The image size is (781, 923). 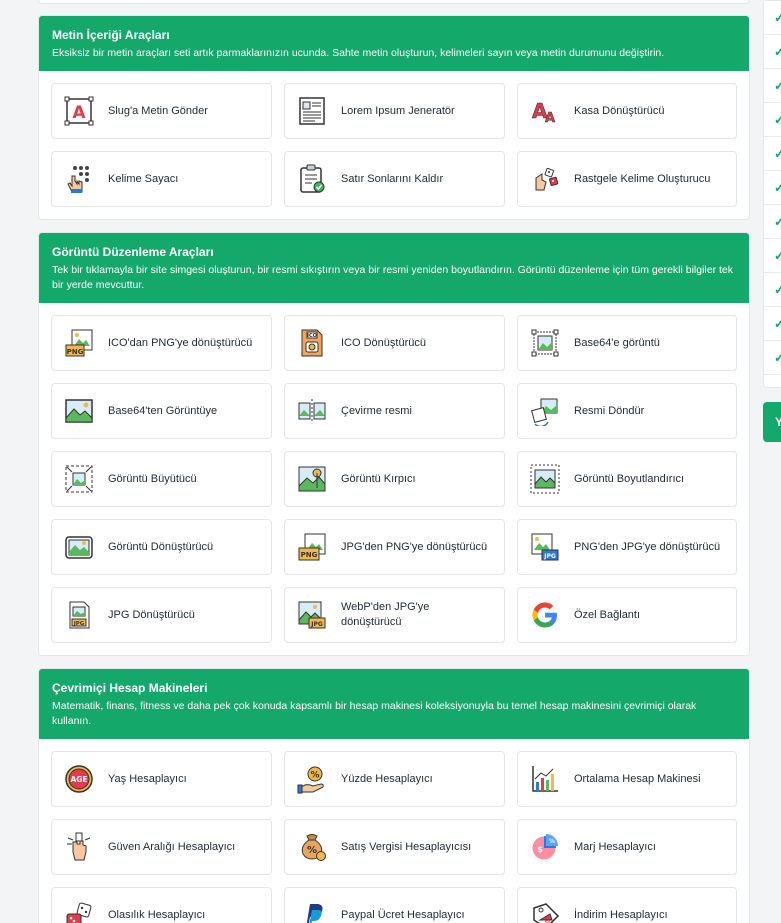 I want to click on tool-base64-to-image: Base64'ten Görüntüye, so click(x=161, y=411).